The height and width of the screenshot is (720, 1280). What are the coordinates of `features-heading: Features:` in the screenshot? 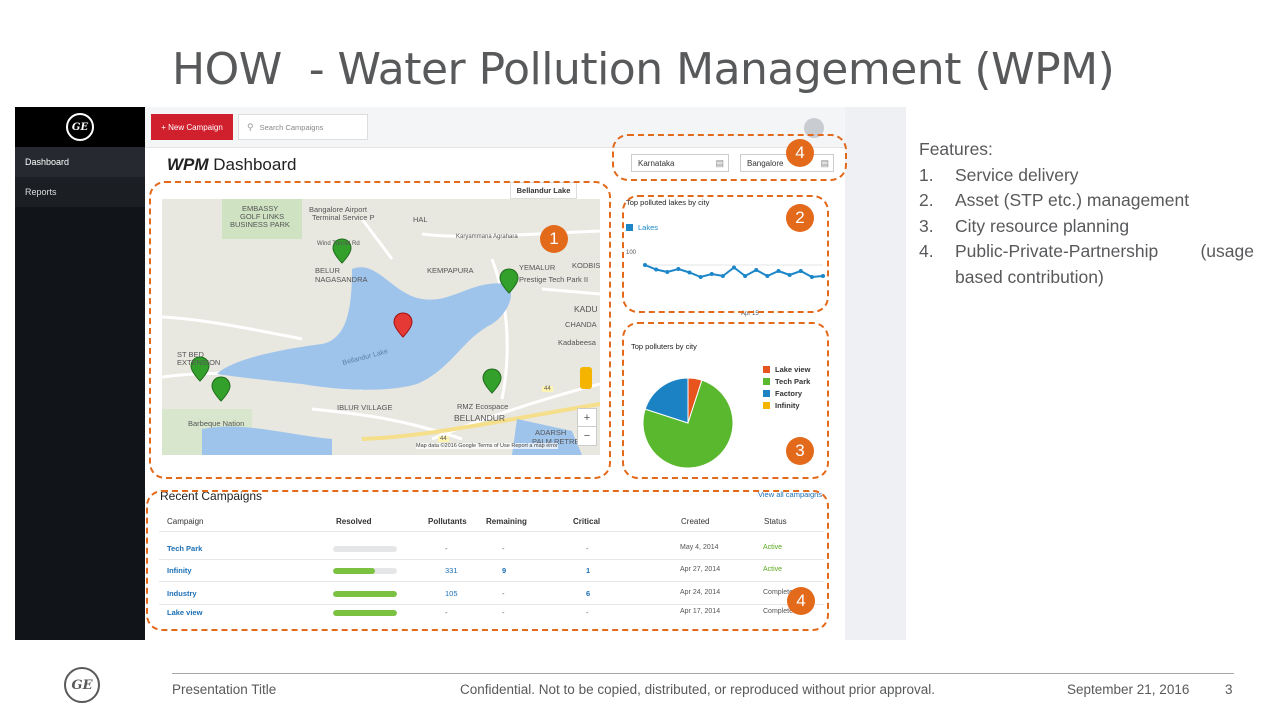 It's located at (956, 149).